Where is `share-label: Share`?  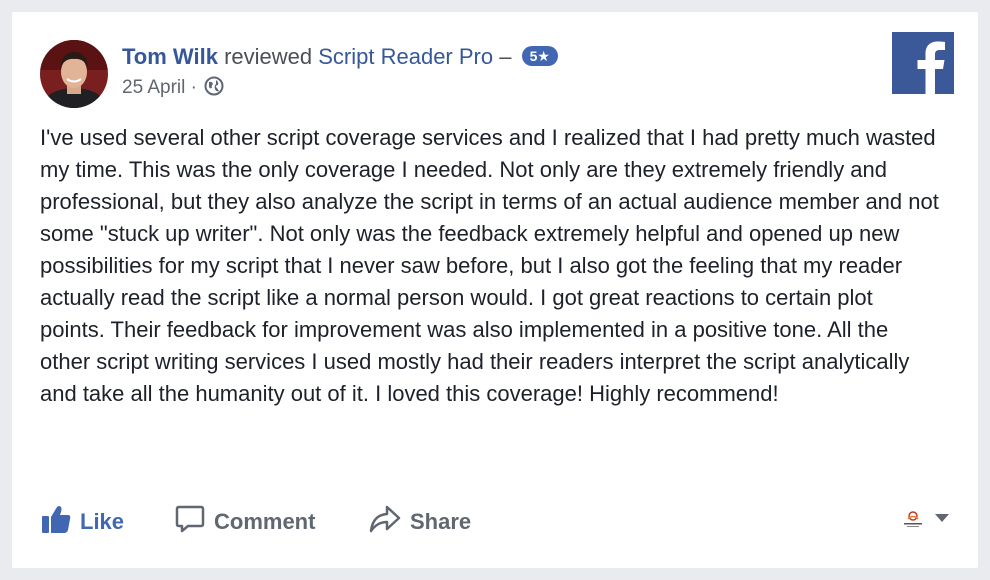 share-label: Share is located at coordinates (441, 521).